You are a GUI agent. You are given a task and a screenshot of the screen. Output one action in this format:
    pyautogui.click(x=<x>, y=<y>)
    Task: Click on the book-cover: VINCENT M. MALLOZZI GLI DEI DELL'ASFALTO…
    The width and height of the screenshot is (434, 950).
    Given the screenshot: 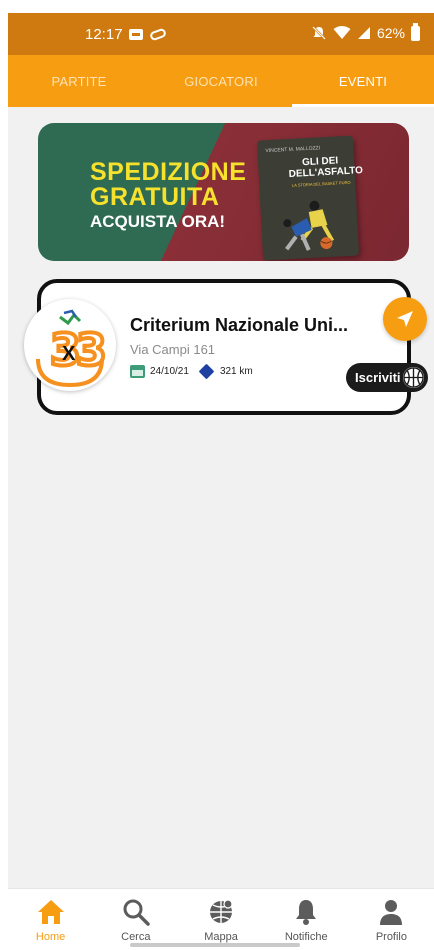 What is the action you would take?
    pyautogui.click(x=310, y=198)
    